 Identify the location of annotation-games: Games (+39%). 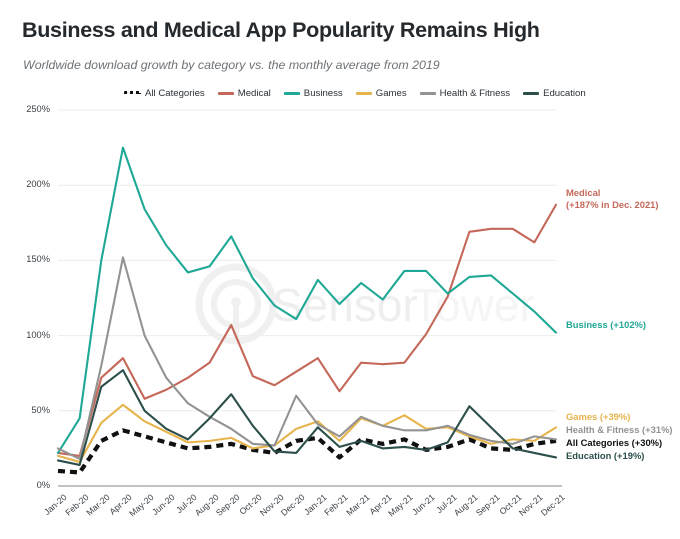
(598, 417).